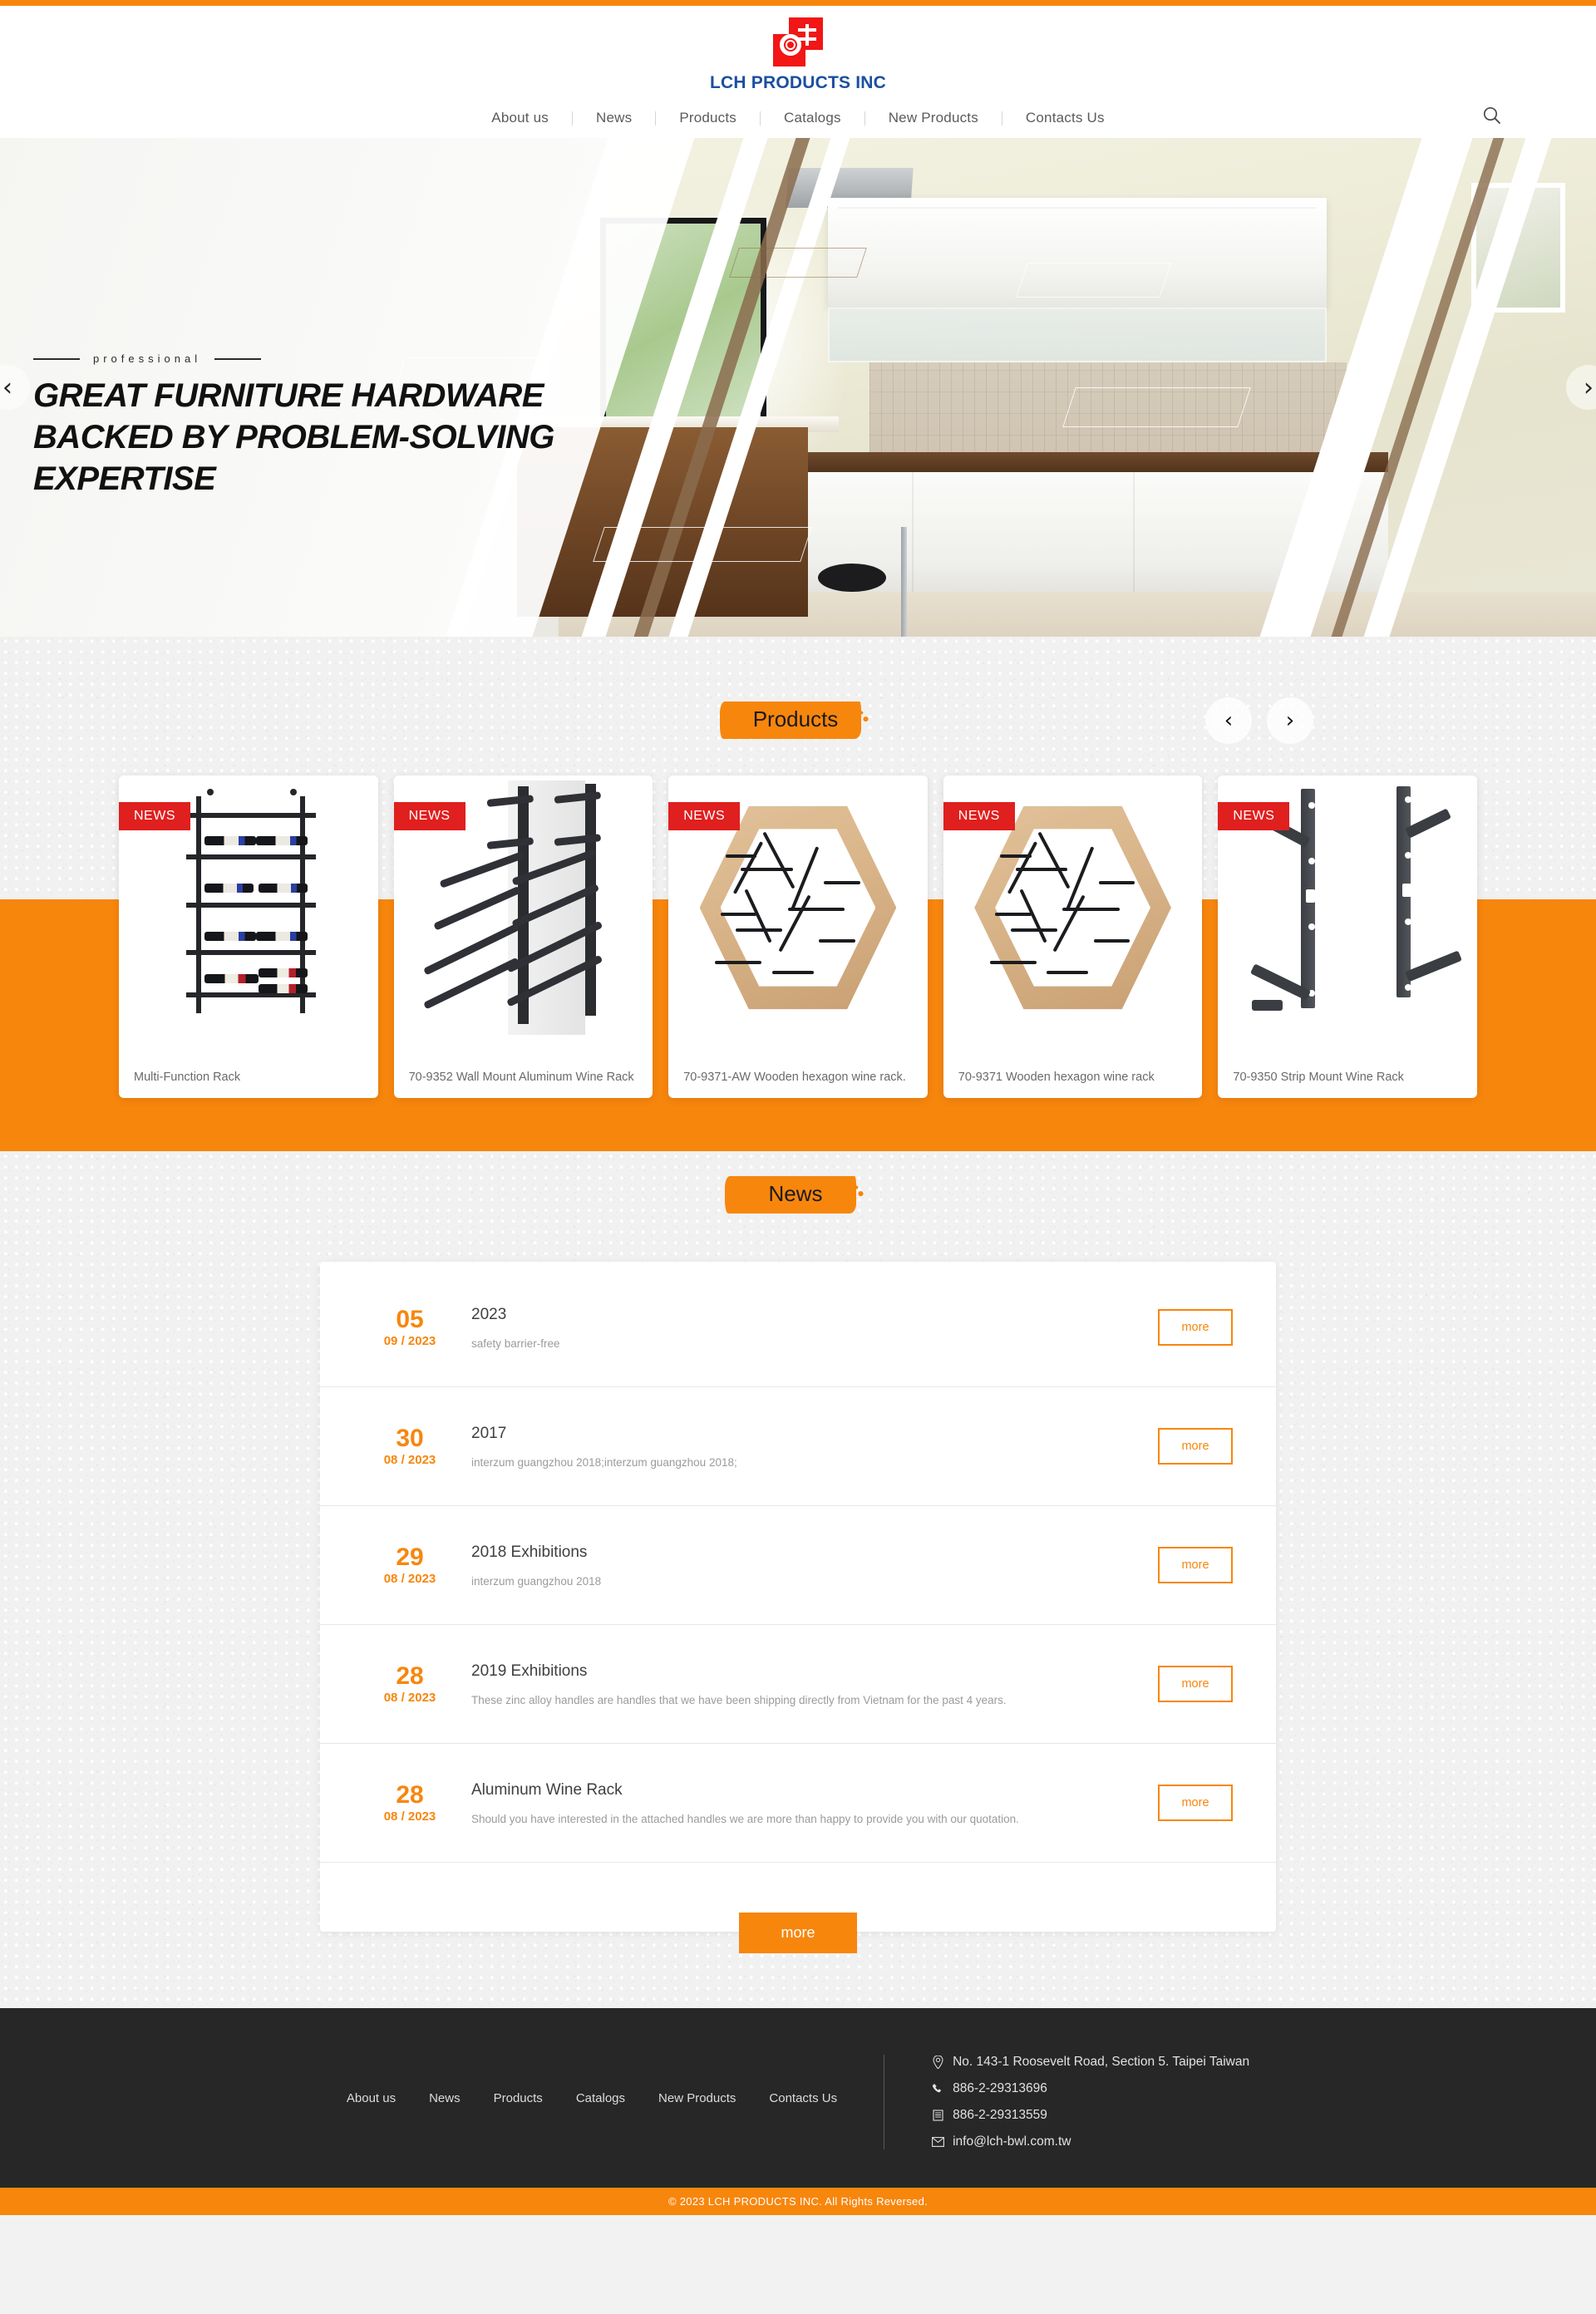  What do you see at coordinates (515, 1343) in the screenshot?
I see `news-description: safety barrier-free` at bounding box center [515, 1343].